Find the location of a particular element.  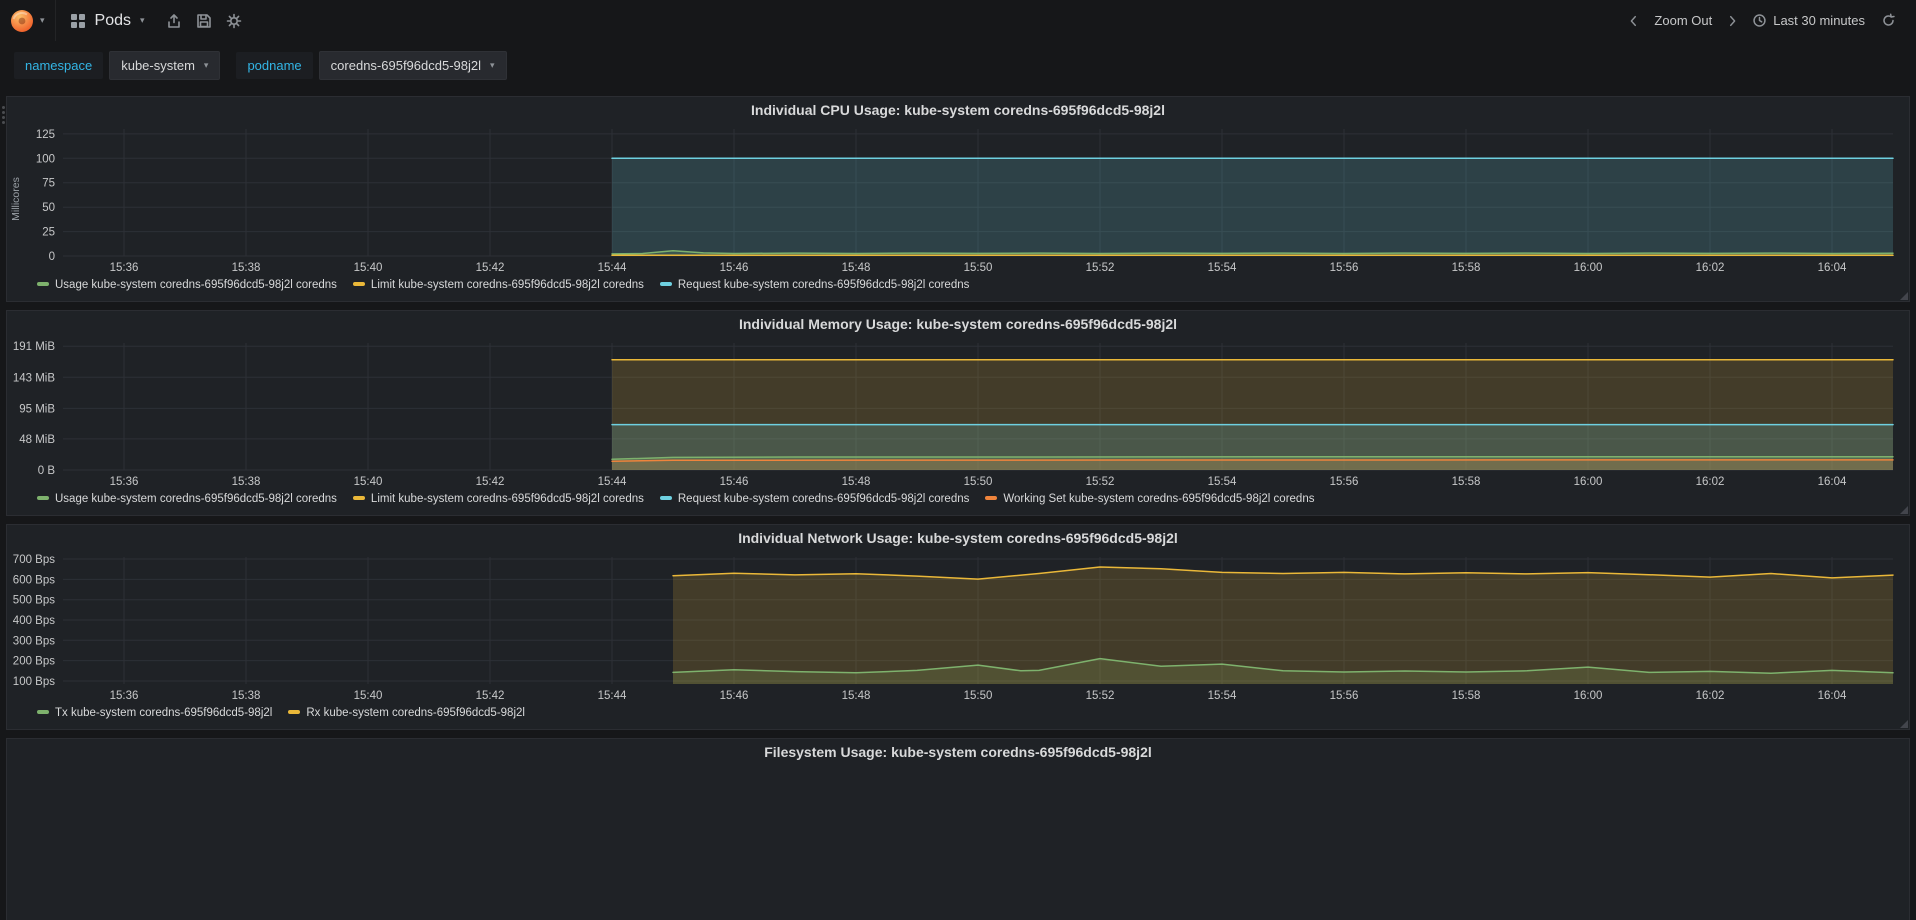

save-button is located at coordinates (204, 20).